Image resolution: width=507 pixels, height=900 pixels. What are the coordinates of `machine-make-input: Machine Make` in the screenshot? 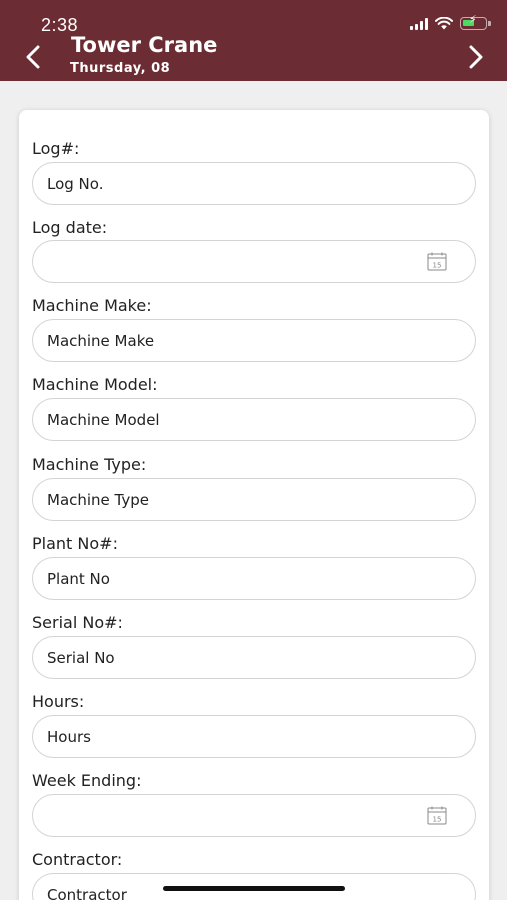 It's located at (254, 340).